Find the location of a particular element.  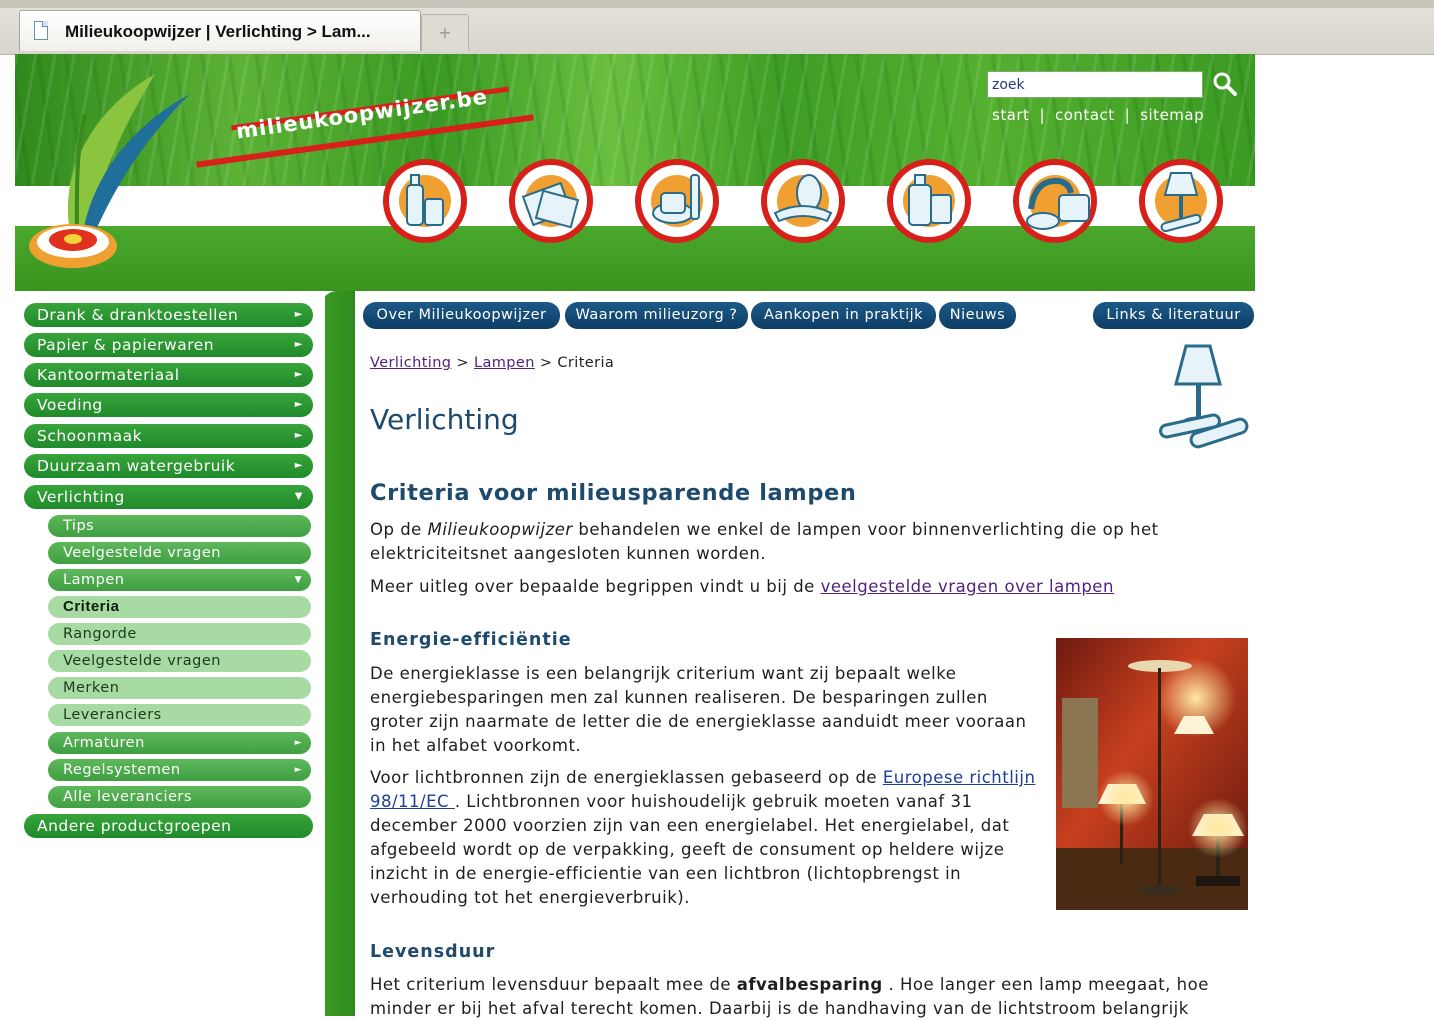

chevron-down-icon: ▼ is located at coordinates (298, 580).